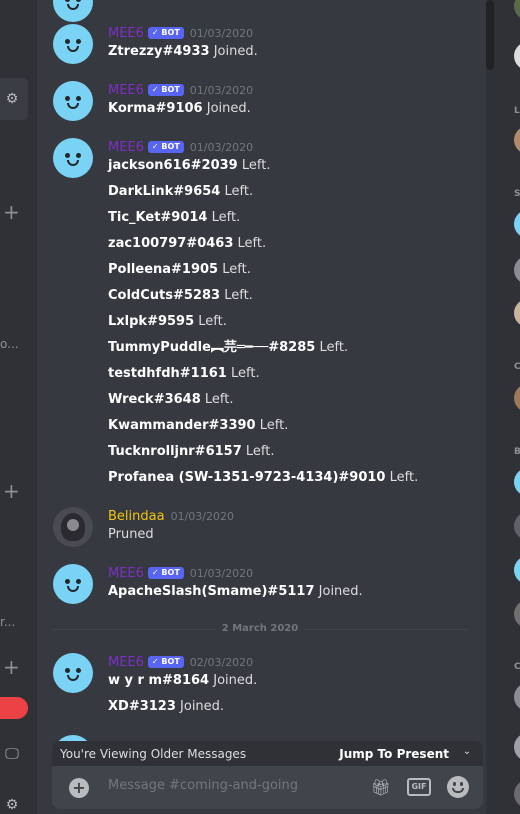 The width and height of the screenshot is (520, 814). Describe the element at coordinates (131, 534) in the screenshot. I see `message-text: Pruned` at that location.